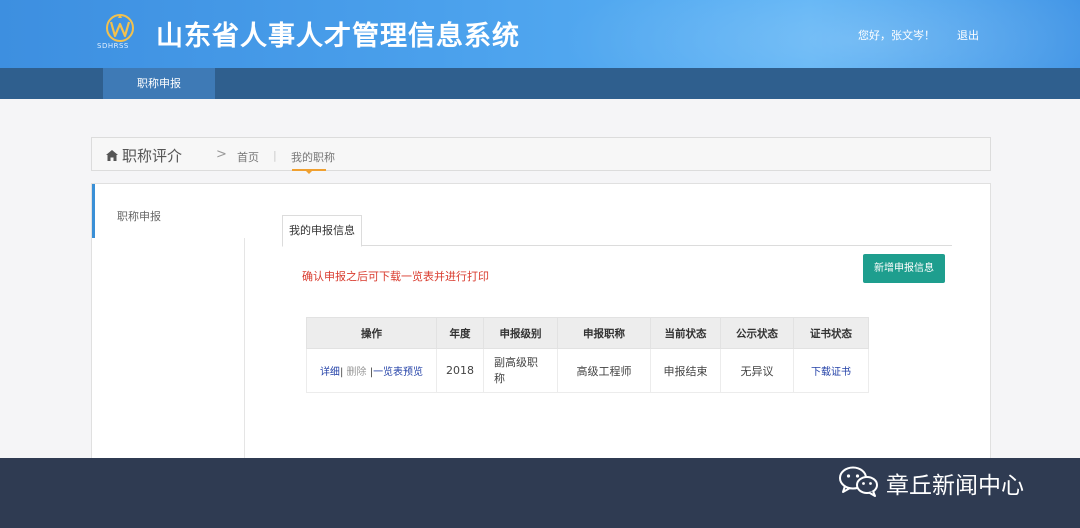 This screenshot has height=528, width=1080. I want to click on column-header-title: 申报职称, so click(604, 333).